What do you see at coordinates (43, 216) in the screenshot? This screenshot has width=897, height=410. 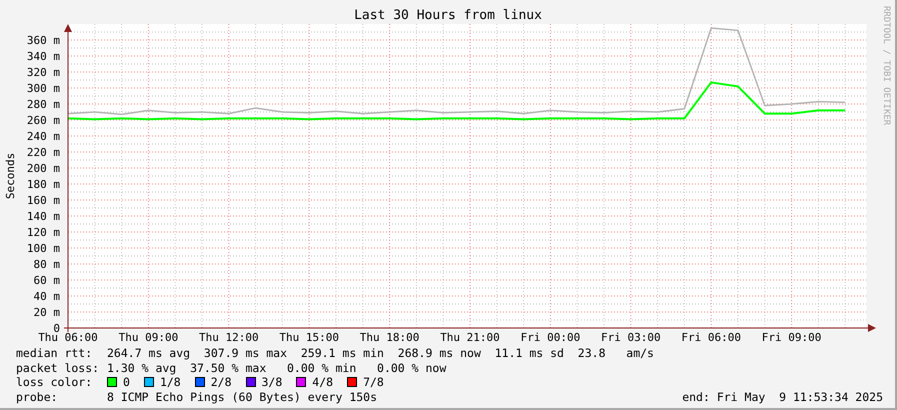 I see `y-tick-label: 140 m` at bounding box center [43, 216].